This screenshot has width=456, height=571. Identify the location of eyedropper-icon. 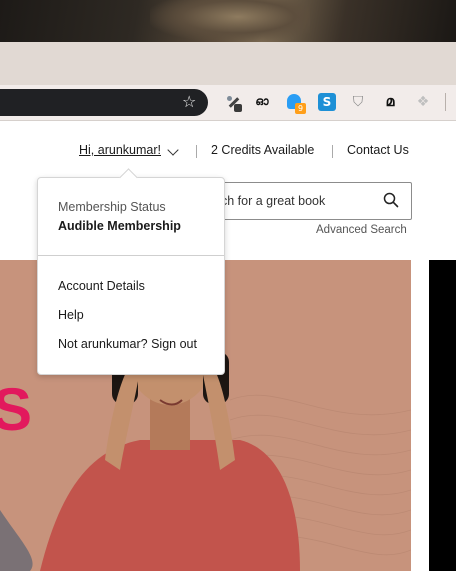
(233, 102).